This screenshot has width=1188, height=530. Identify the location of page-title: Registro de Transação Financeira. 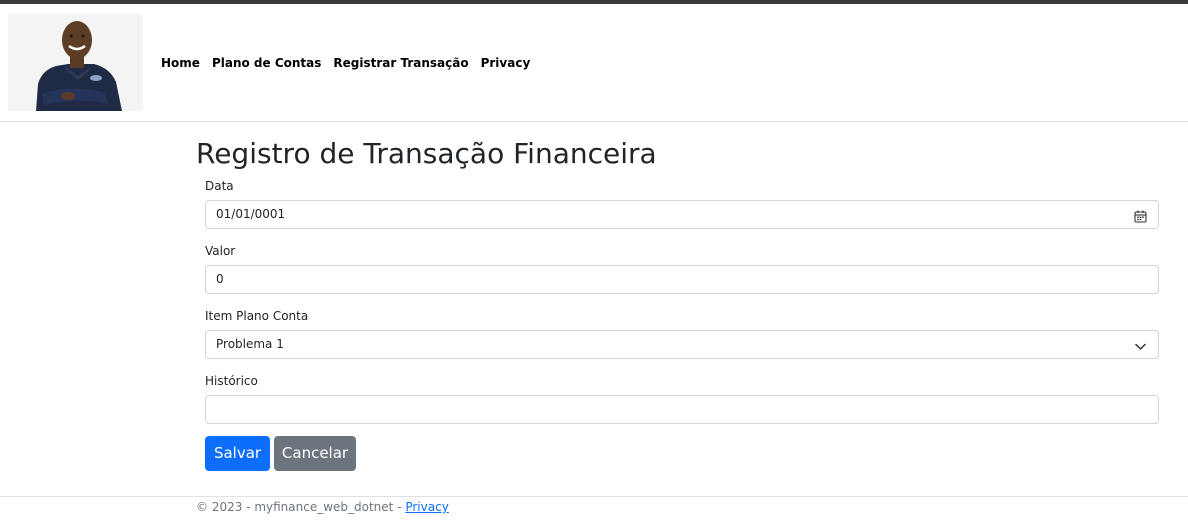
(426, 153).